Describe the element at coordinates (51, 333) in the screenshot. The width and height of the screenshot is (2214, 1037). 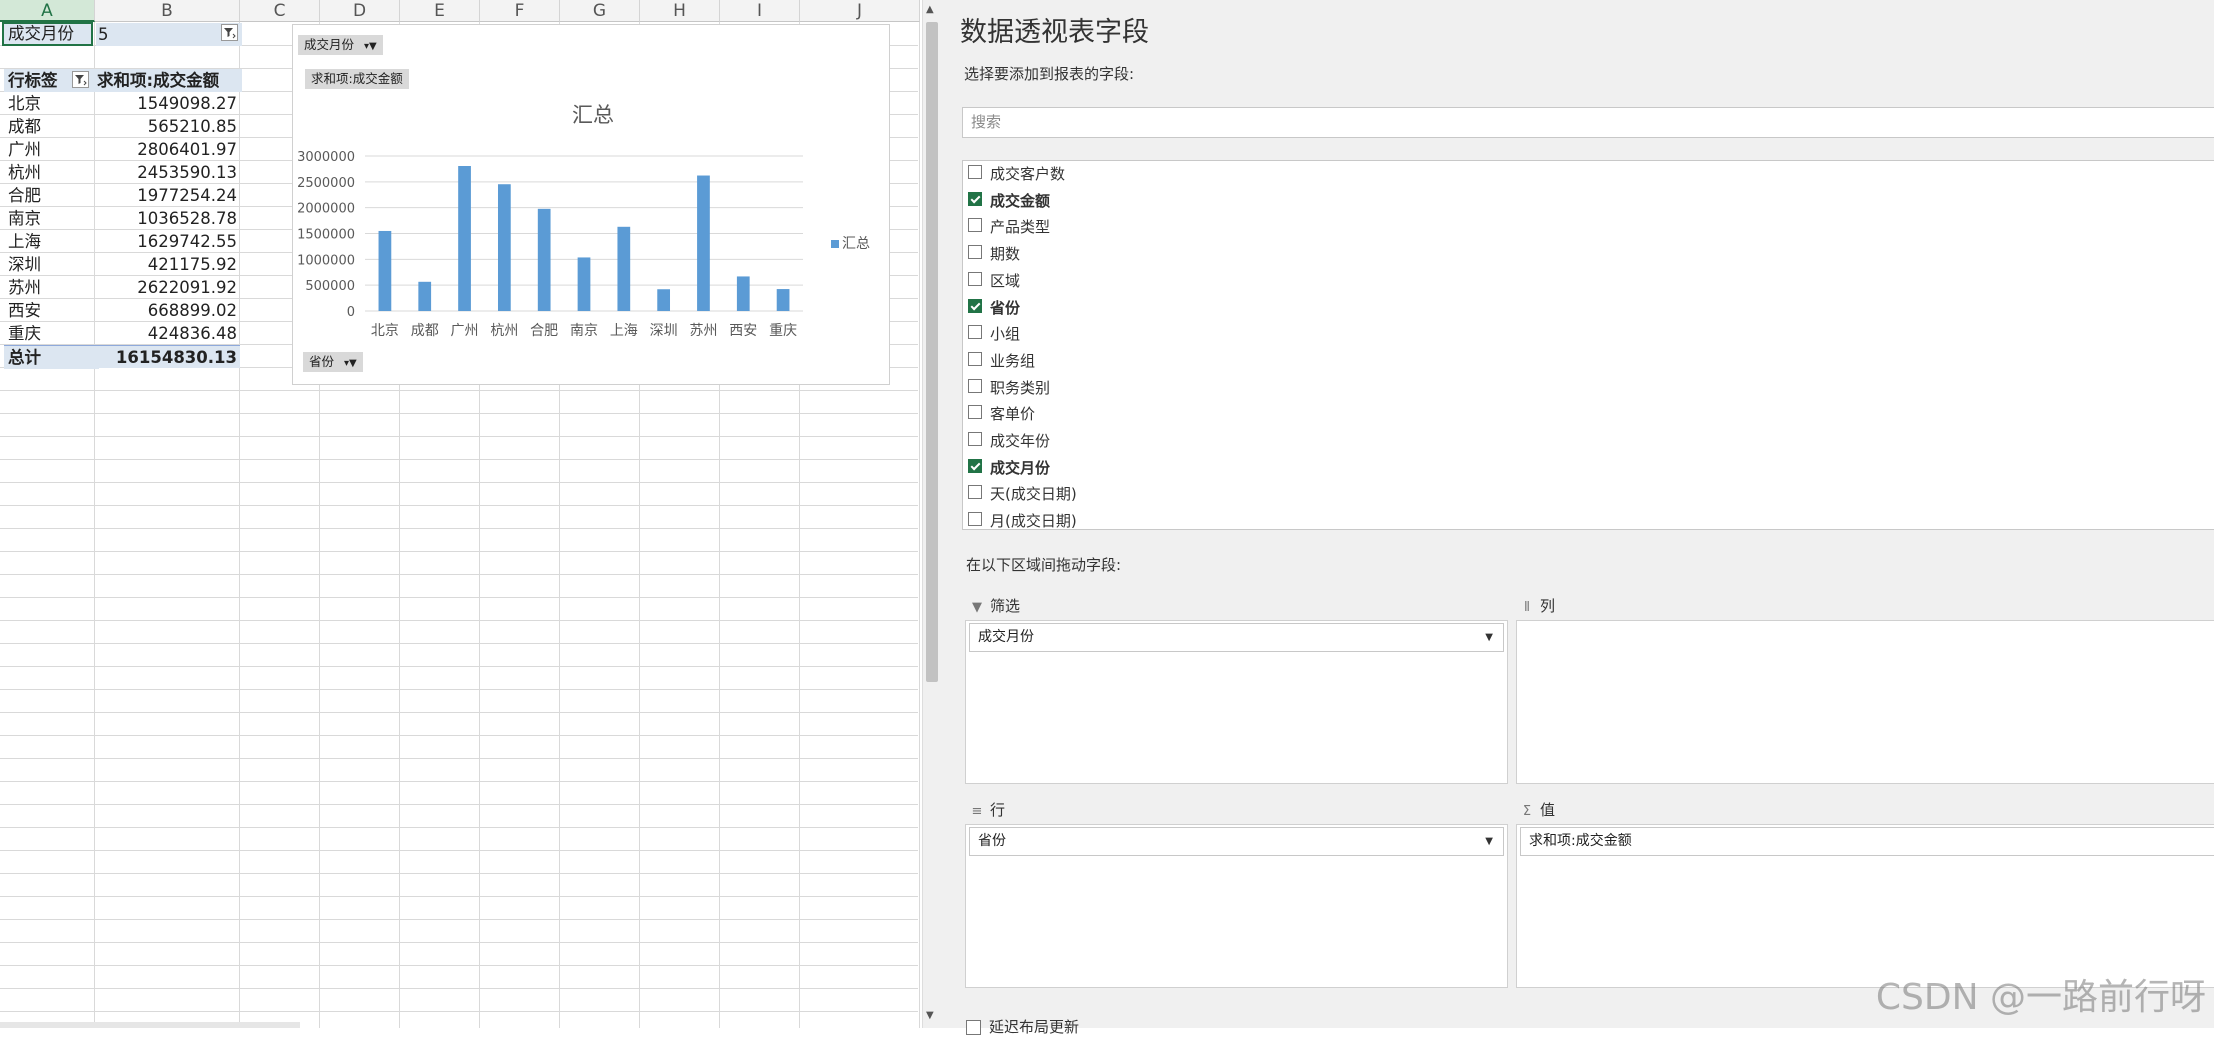
I see `pivot-row-label: 重庆` at that location.